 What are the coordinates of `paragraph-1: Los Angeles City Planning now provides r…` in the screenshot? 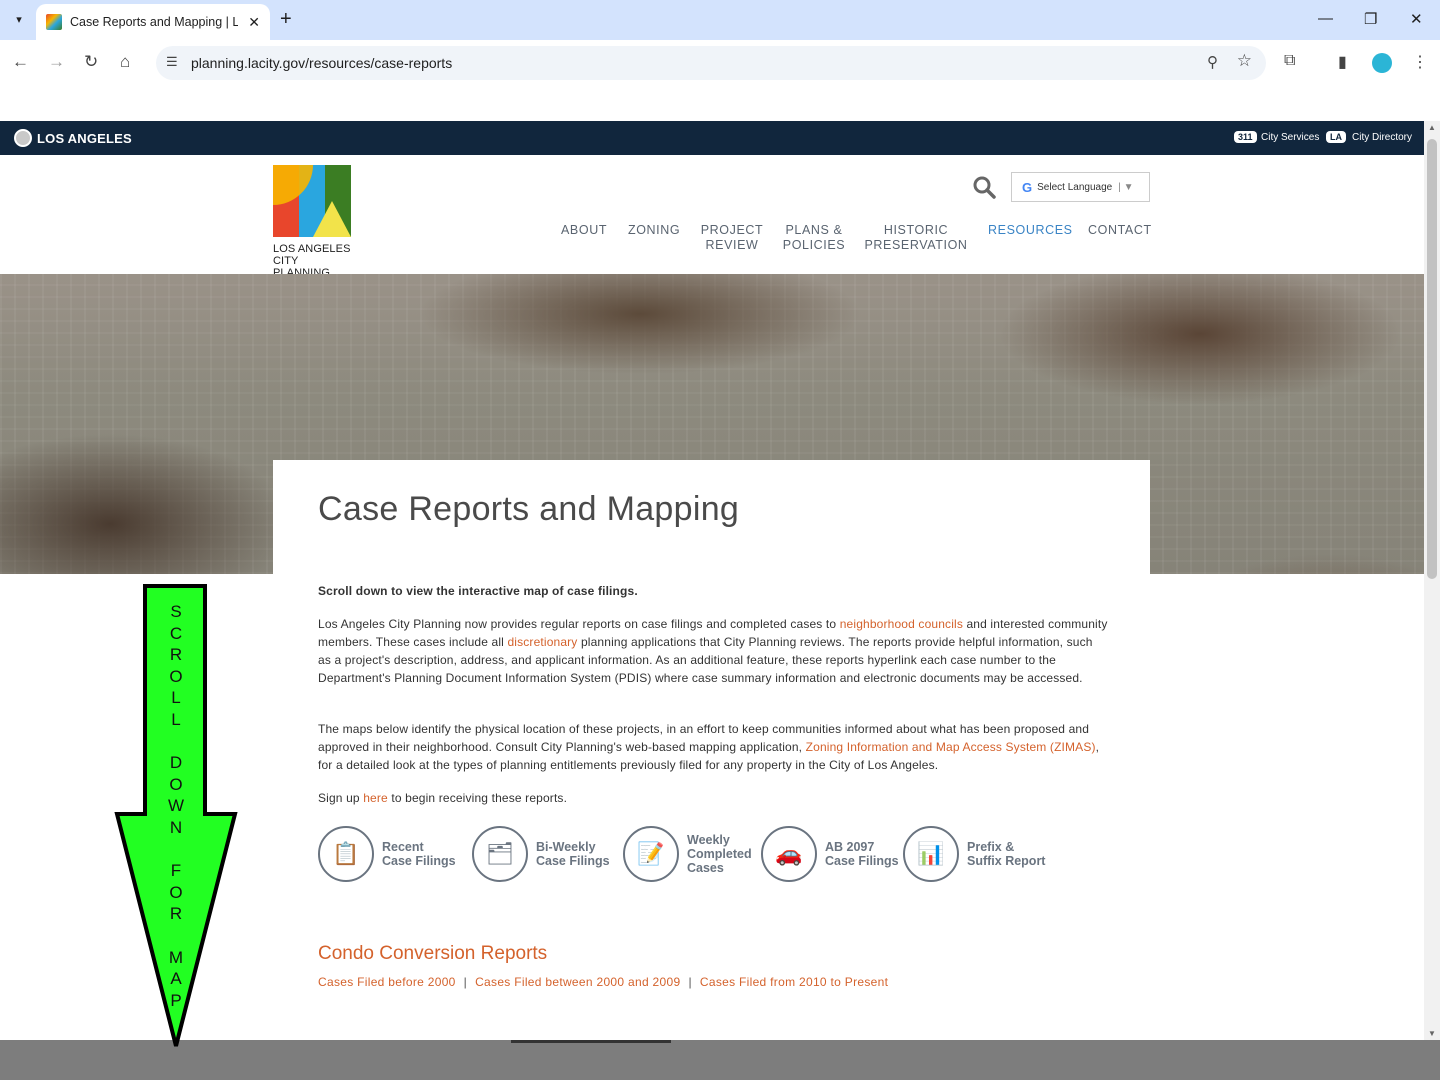 It's located at (713, 651).